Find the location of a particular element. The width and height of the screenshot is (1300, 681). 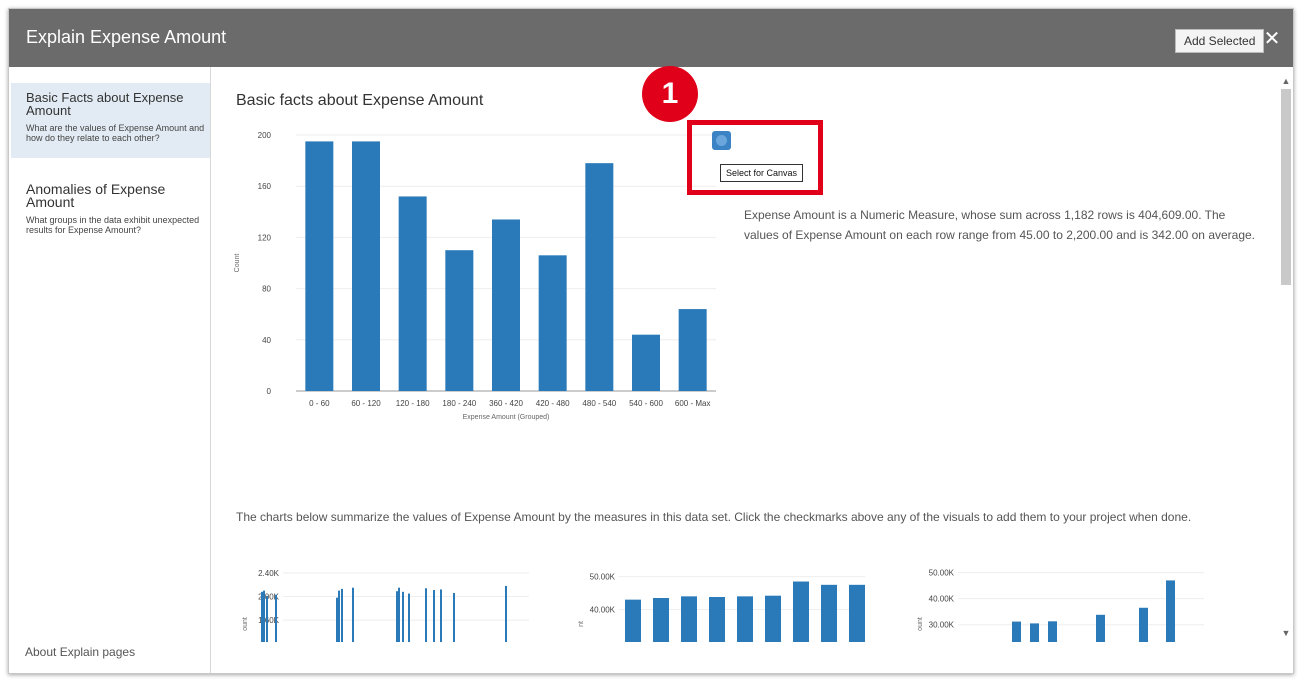

x-tick-label: 0 - 60 is located at coordinates (319, 403).